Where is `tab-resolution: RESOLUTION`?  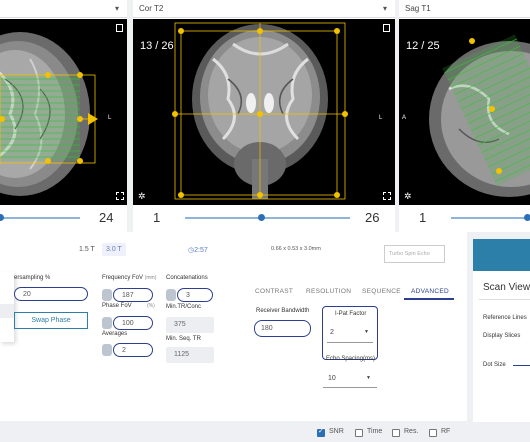
tab-resolution: RESOLUTION is located at coordinates (328, 291).